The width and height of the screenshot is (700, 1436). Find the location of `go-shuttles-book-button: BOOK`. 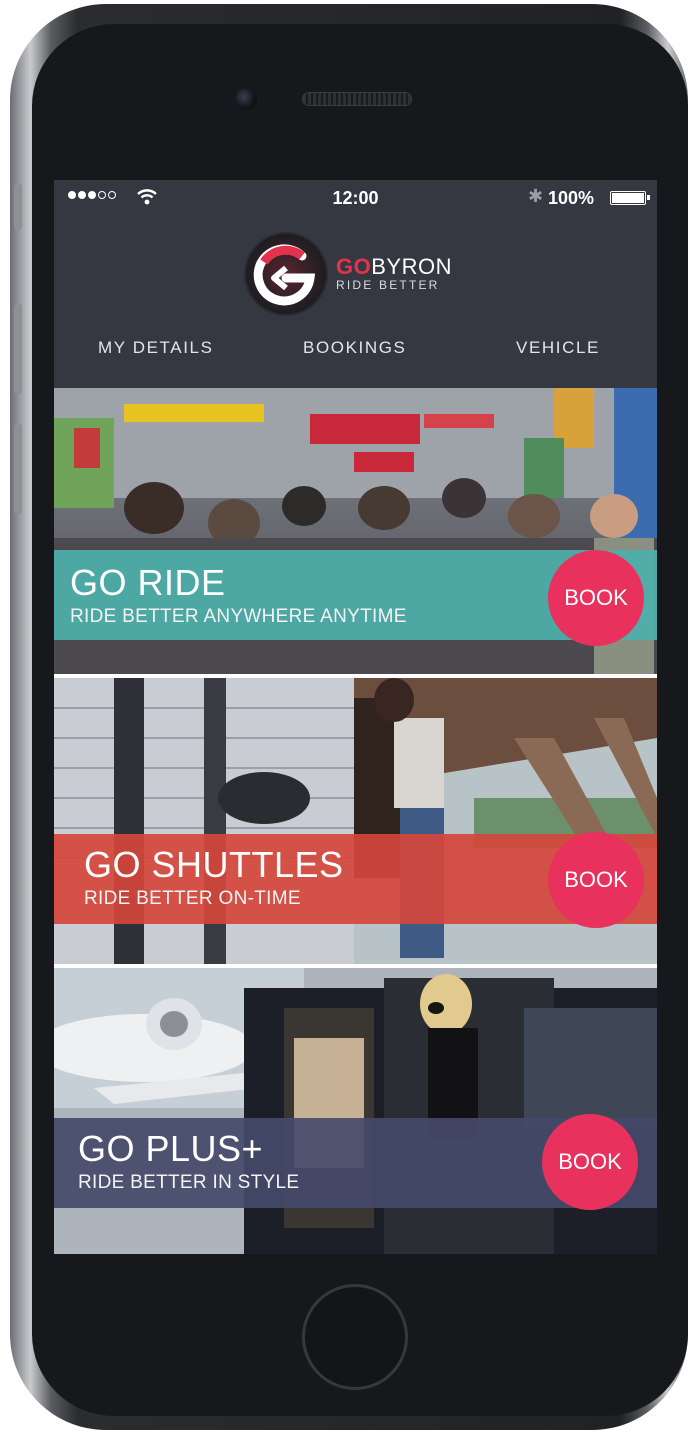

go-shuttles-book-button: BOOK is located at coordinates (596, 880).